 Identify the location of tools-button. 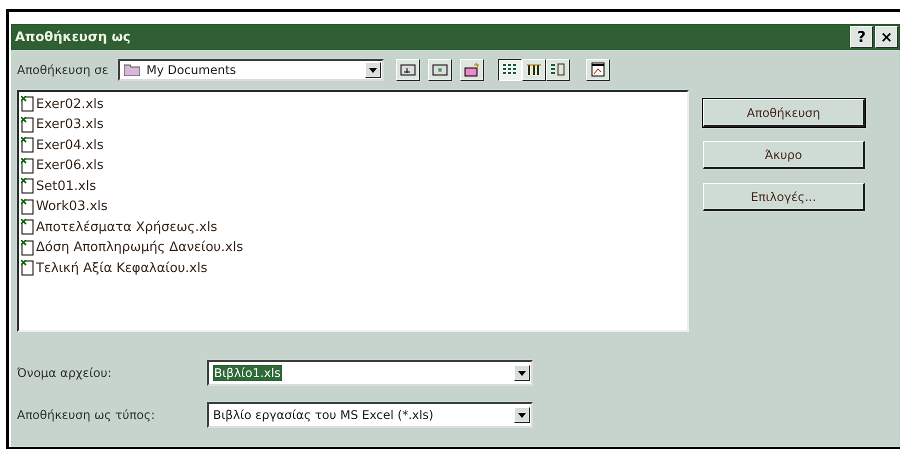
(598, 70).